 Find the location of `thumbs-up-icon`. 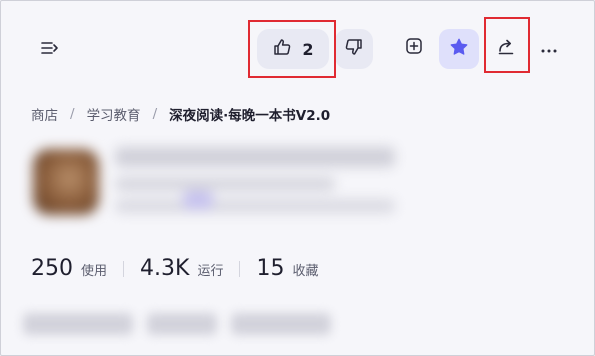

thumbs-up-icon is located at coordinates (282, 49).